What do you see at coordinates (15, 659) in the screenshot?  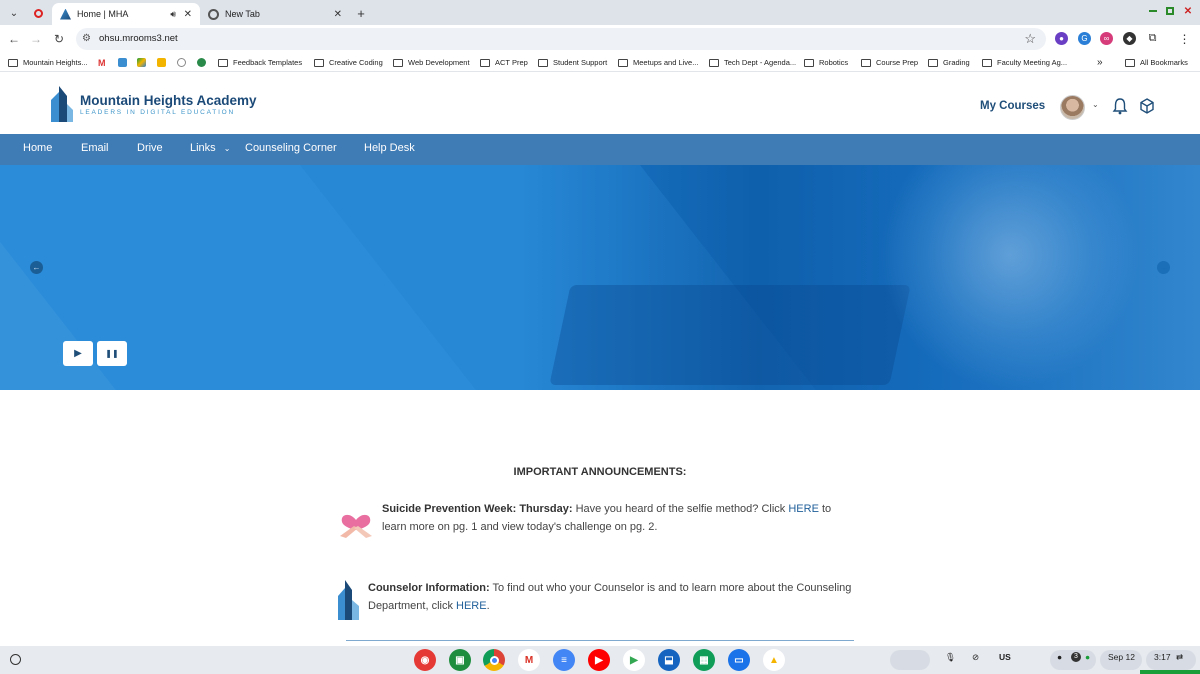 I see `launcher-icon` at bounding box center [15, 659].